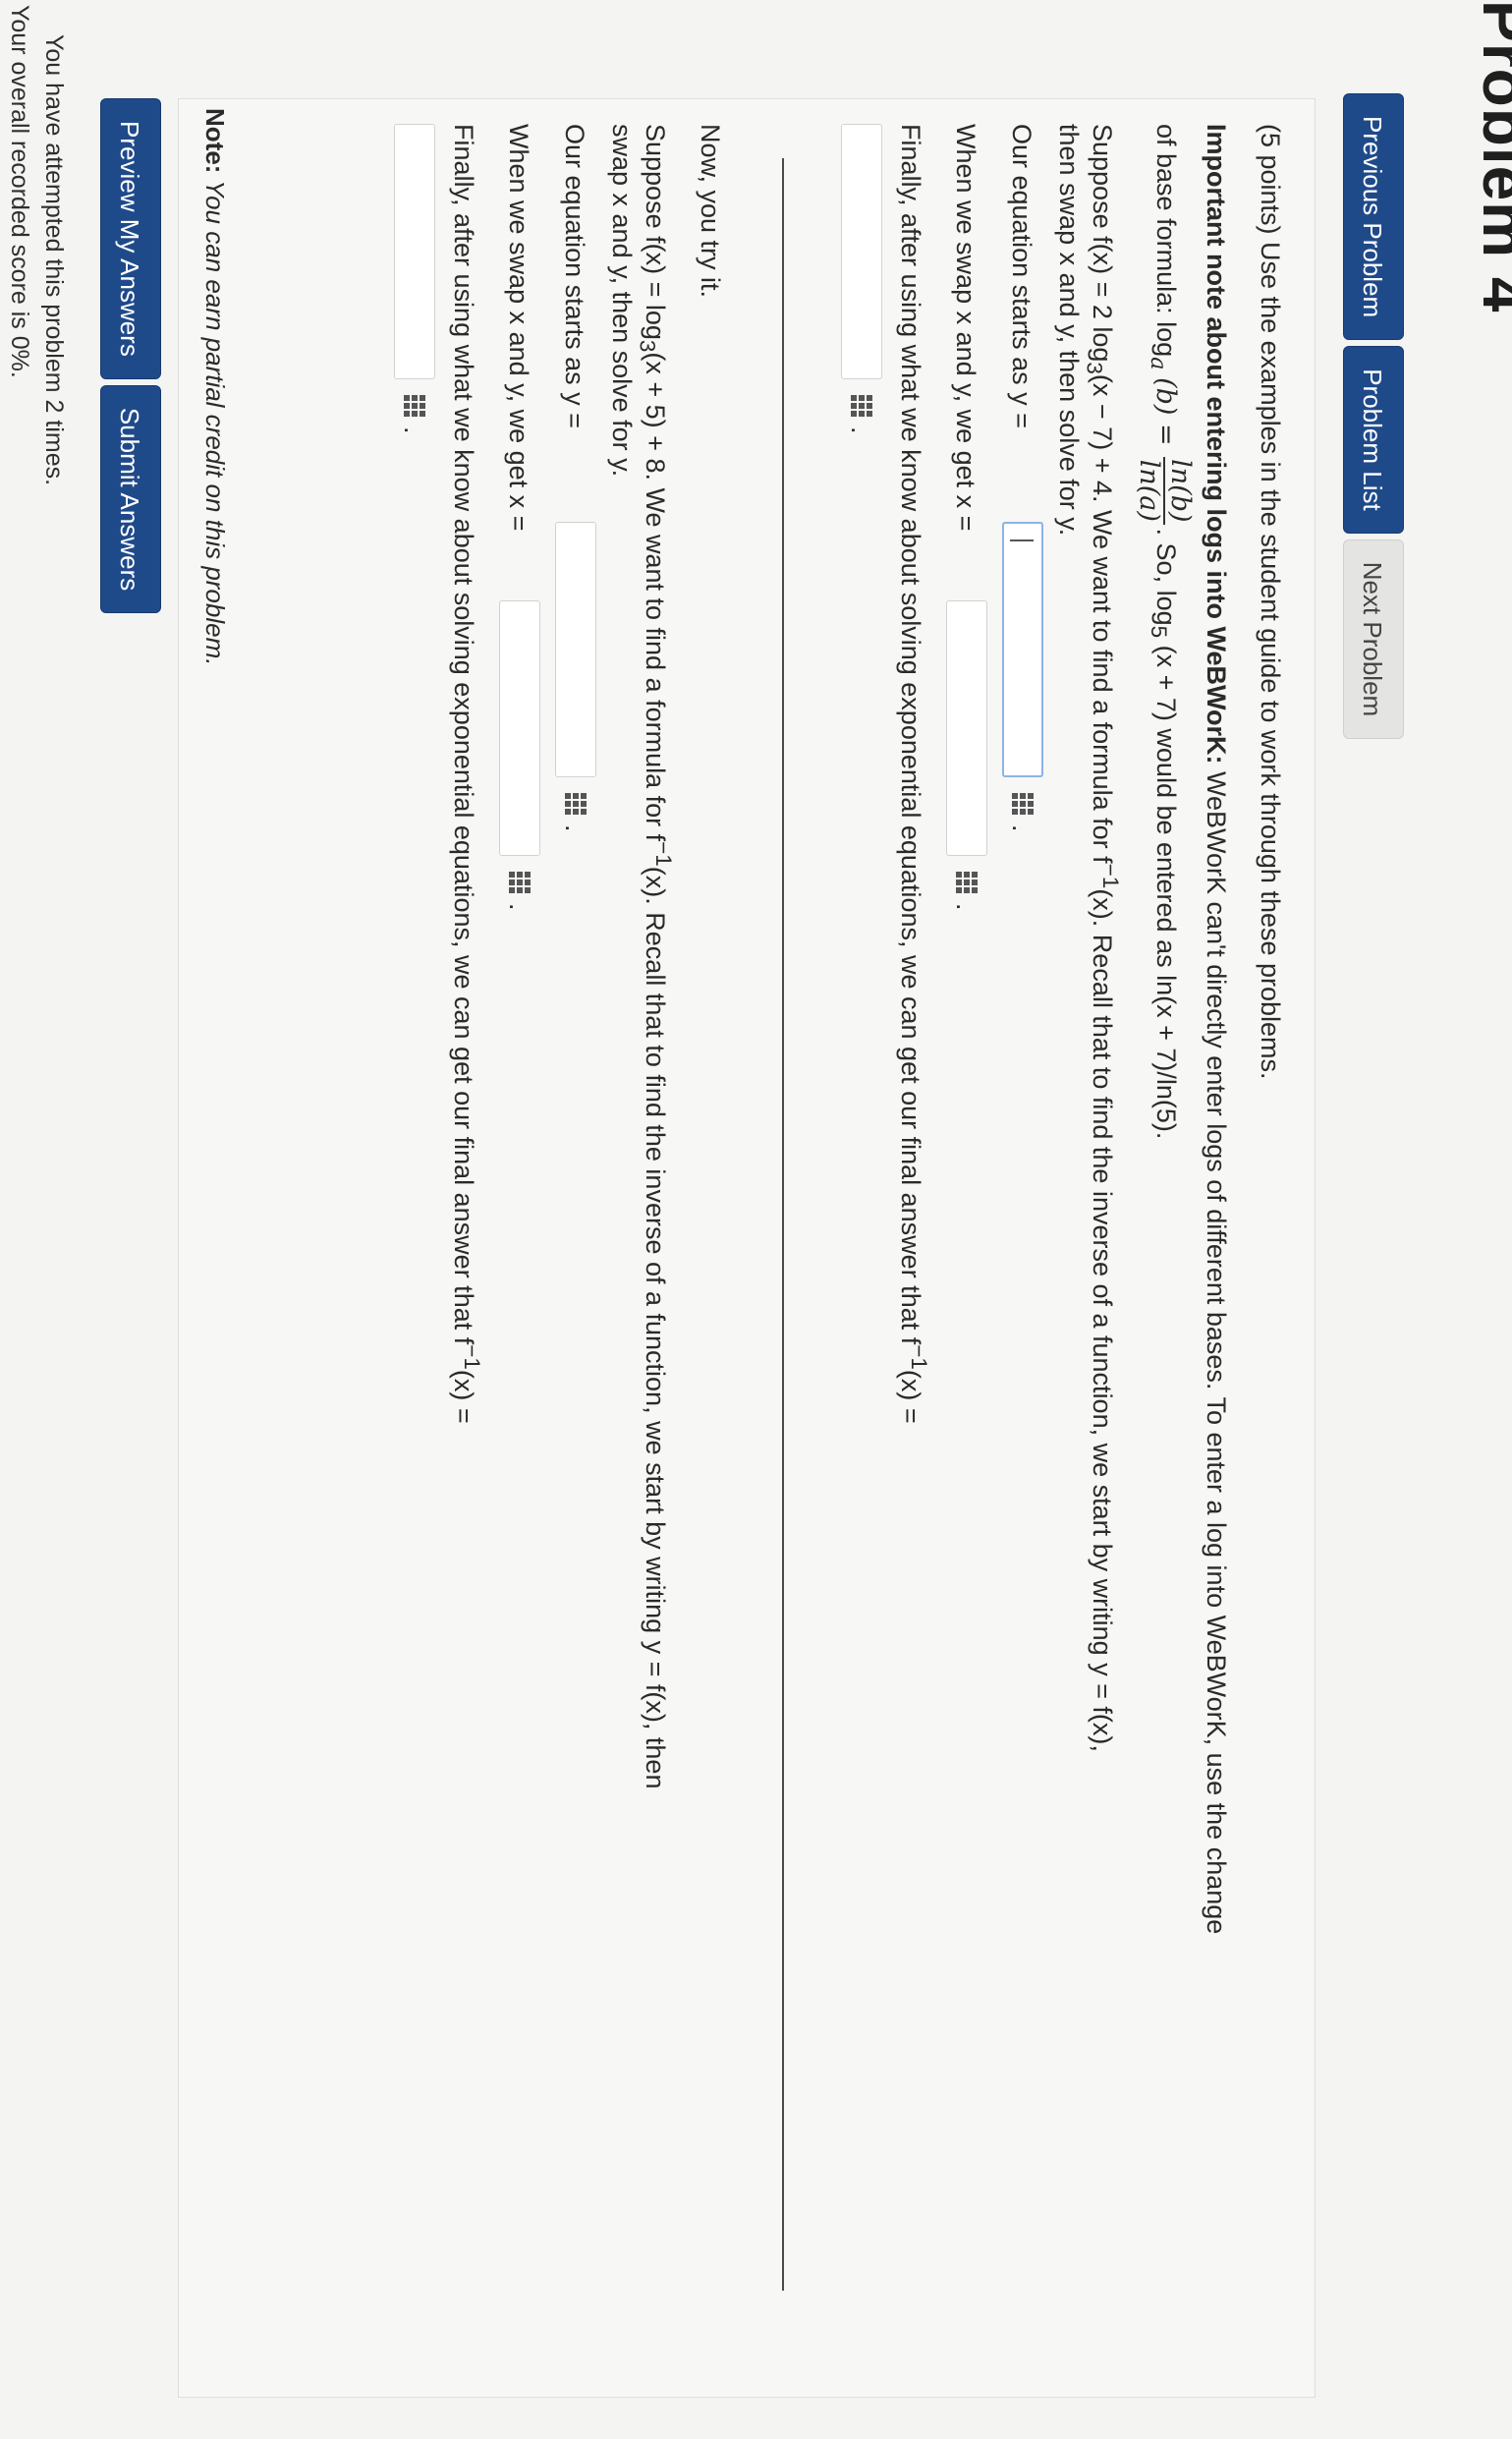 The width and height of the screenshot is (1512, 2439). Describe the element at coordinates (1021, 276) in the screenshot. I see `example-q1-label: Our equation starts as y =` at that location.